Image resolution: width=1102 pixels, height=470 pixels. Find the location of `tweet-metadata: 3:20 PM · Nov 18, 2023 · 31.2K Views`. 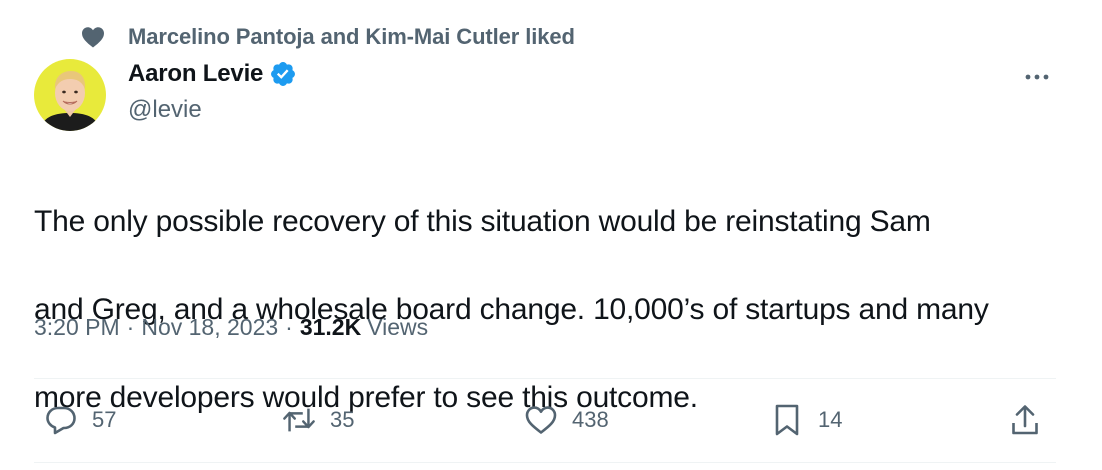

tweet-metadata: 3:20 PM · Nov 18, 2023 · 31.2K Views is located at coordinates (231, 327).